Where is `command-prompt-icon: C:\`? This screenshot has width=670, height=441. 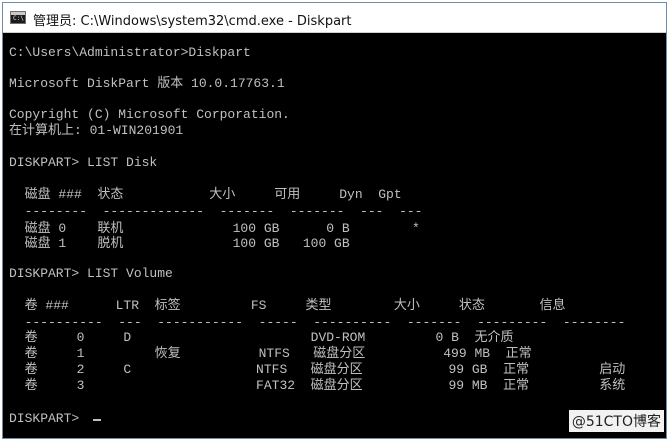 command-prompt-icon: C:\ is located at coordinates (18, 17).